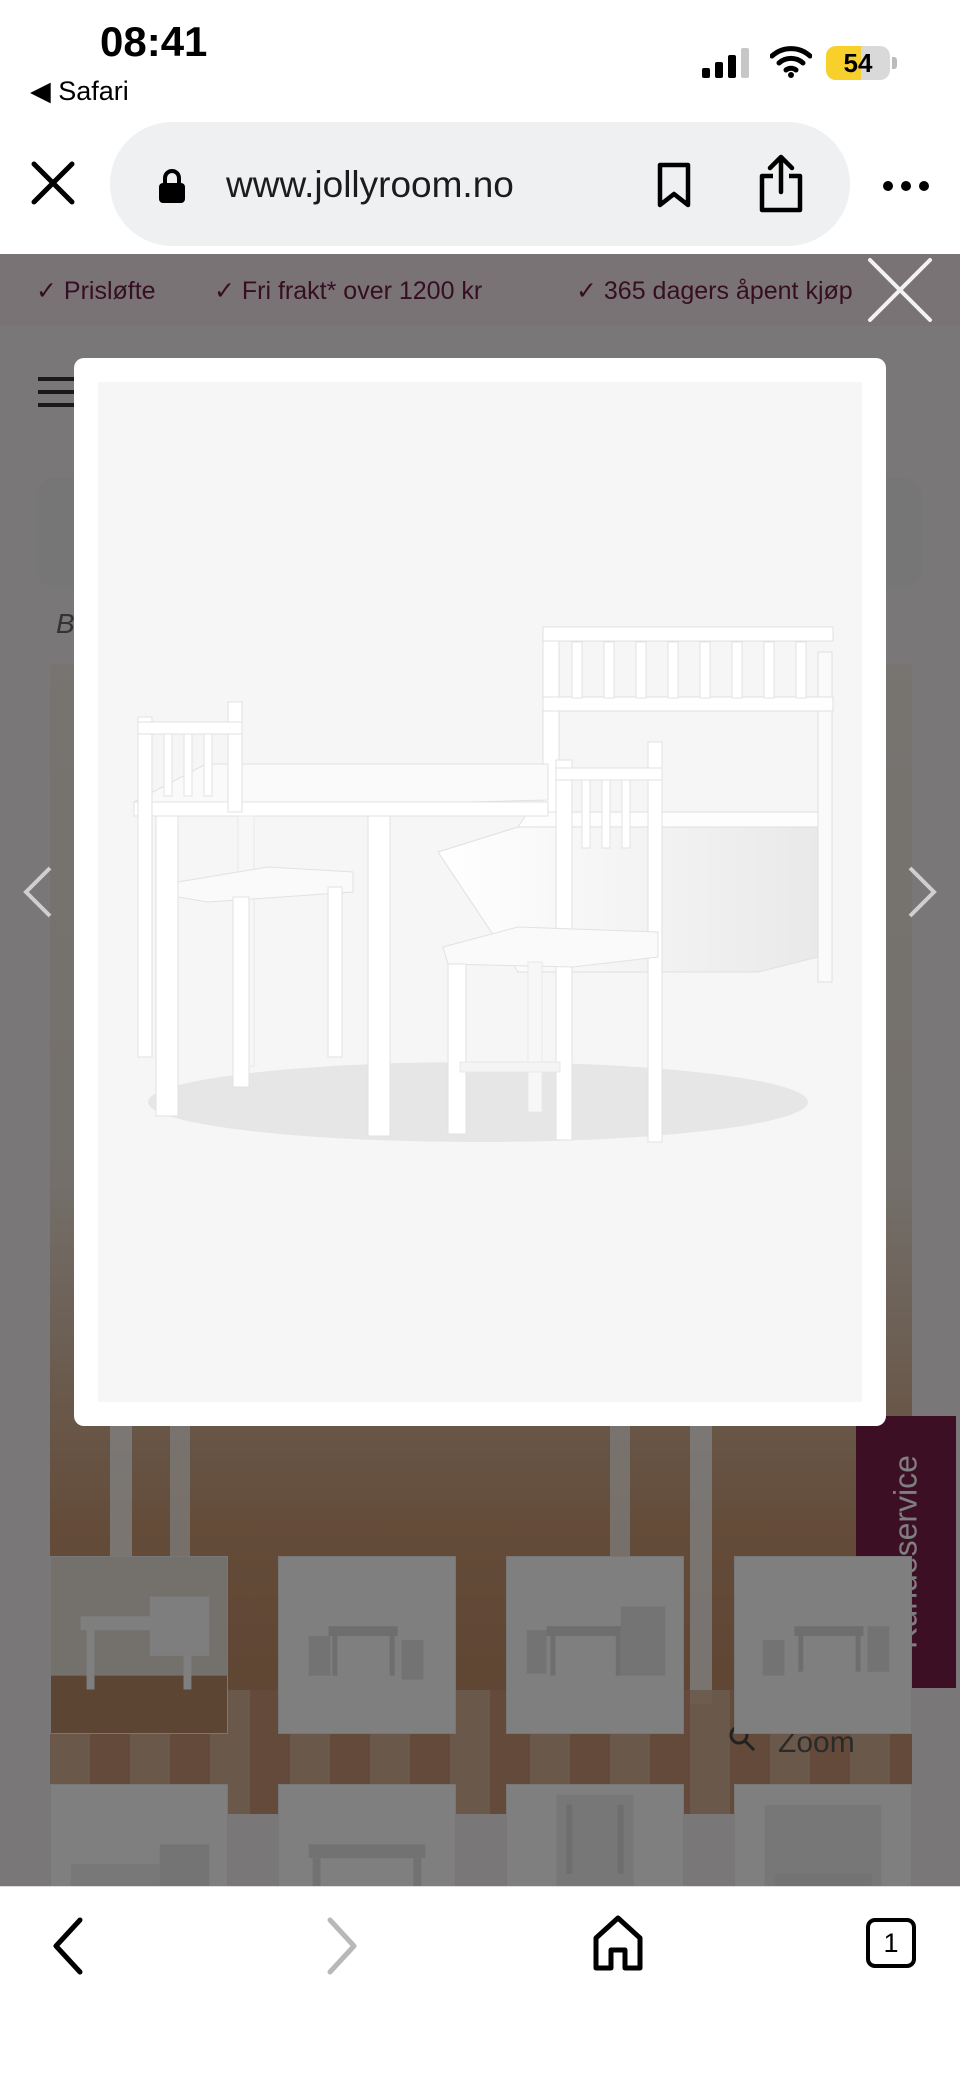 The image size is (960, 2078). What do you see at coordinates (725, 63) in the screenshot?
I see `cellular-signal-icon` at bounding box center [725, 63].